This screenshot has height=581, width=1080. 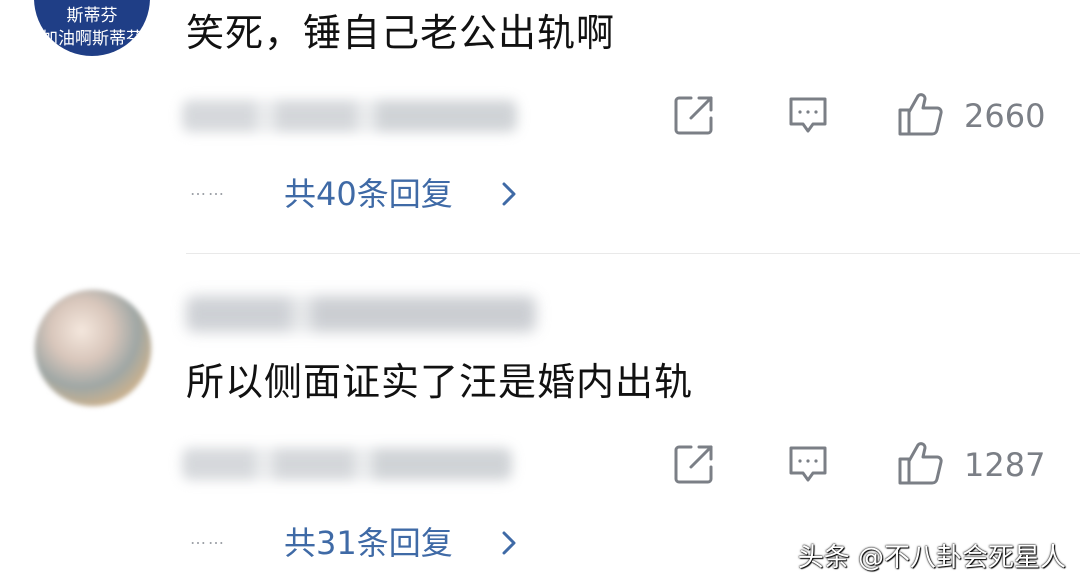 I want to click on view-replies-link: 共40条回复, so click(x=368, y=194).